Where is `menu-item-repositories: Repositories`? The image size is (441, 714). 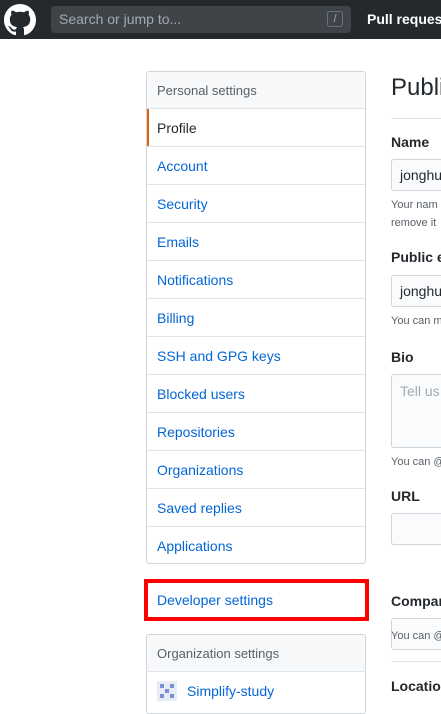
menu-item-repositories: Repositories is located at coordinates (256, 432).